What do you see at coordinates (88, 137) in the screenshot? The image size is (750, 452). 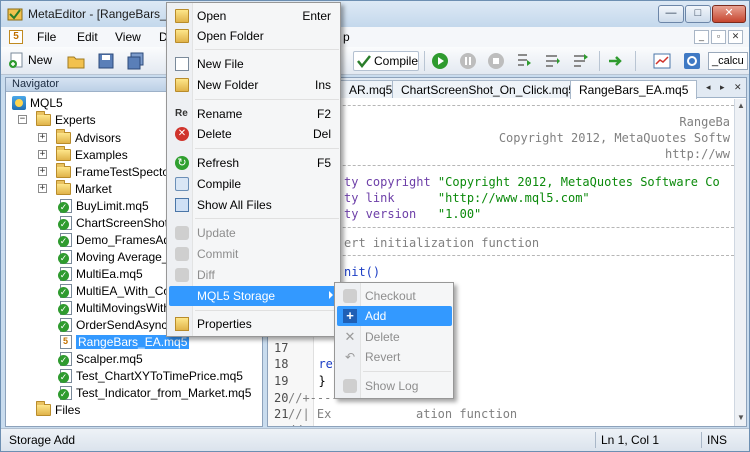 I see `tree-node-folder: Advisors` at bounding box center [88, 137].